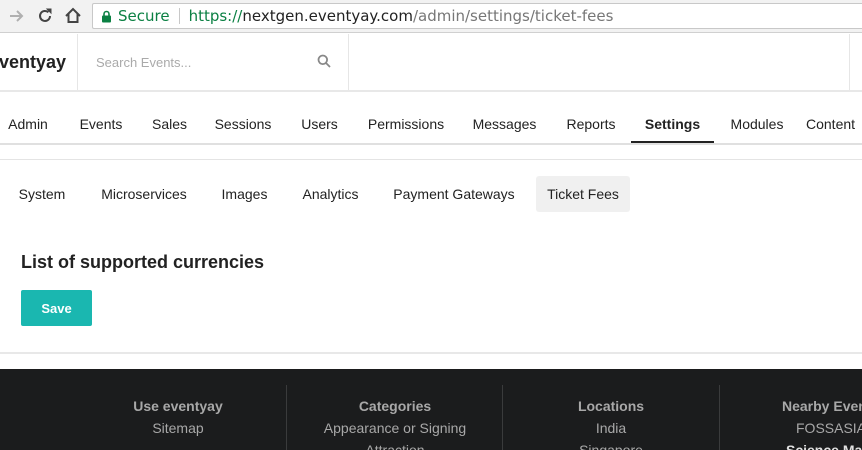  What do you see at coordinates (834, 117) in the screenshot?
I see `nav-item-content: Content` at bounding box center [834, 117].